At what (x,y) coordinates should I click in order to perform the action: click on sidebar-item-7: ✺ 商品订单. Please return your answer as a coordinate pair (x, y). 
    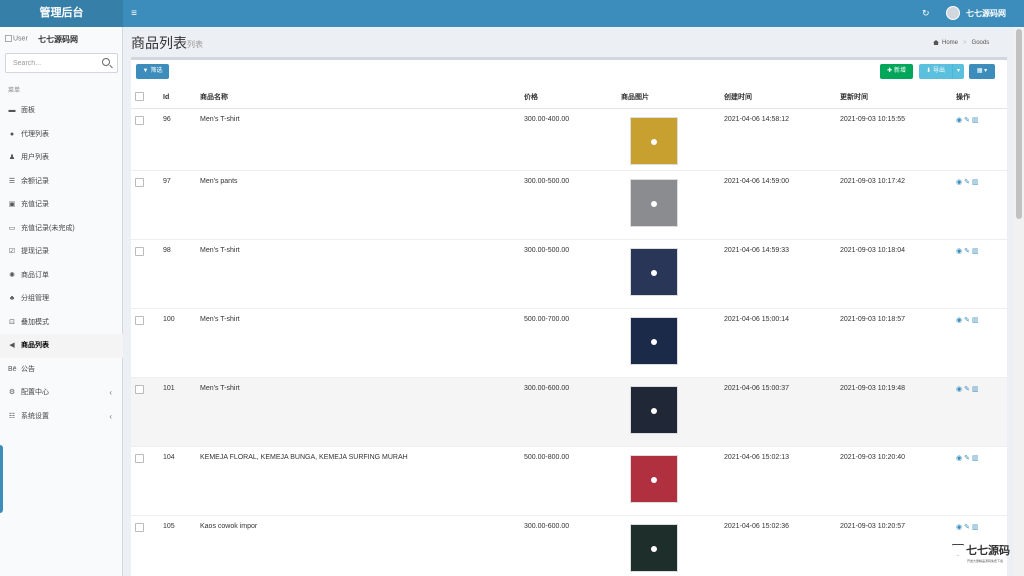
    Looking at the image, I should click on (61, 276).